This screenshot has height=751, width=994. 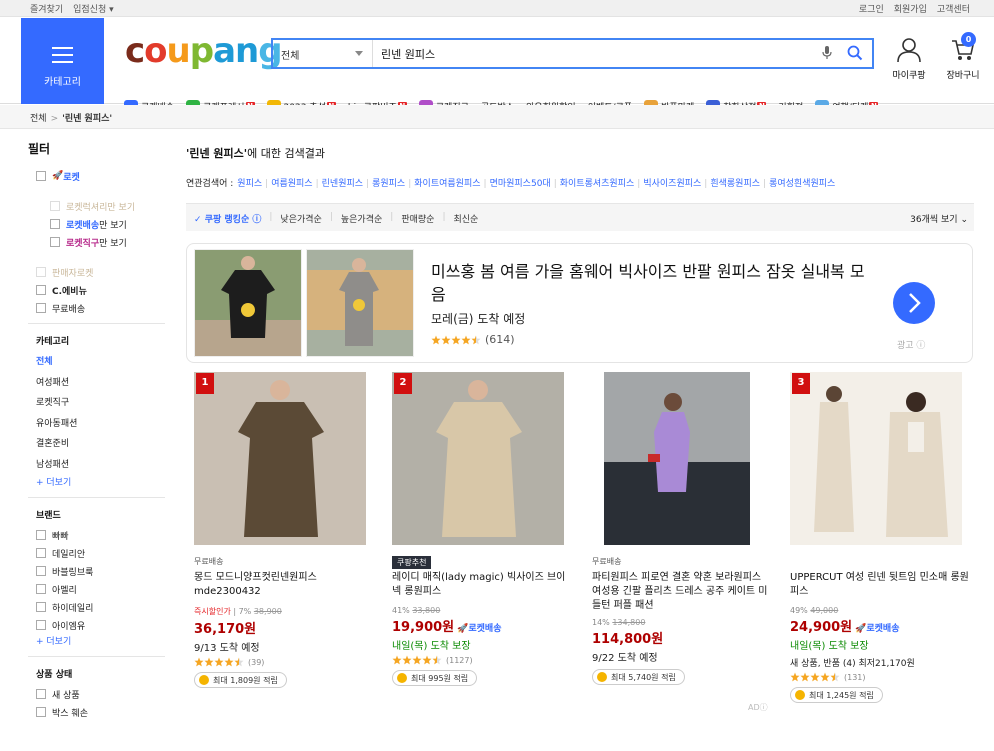 What do you see at coordinates (249, 184) in the screenshot?
I see `related-keyword: 원피스` at bounding box center [249, 184].